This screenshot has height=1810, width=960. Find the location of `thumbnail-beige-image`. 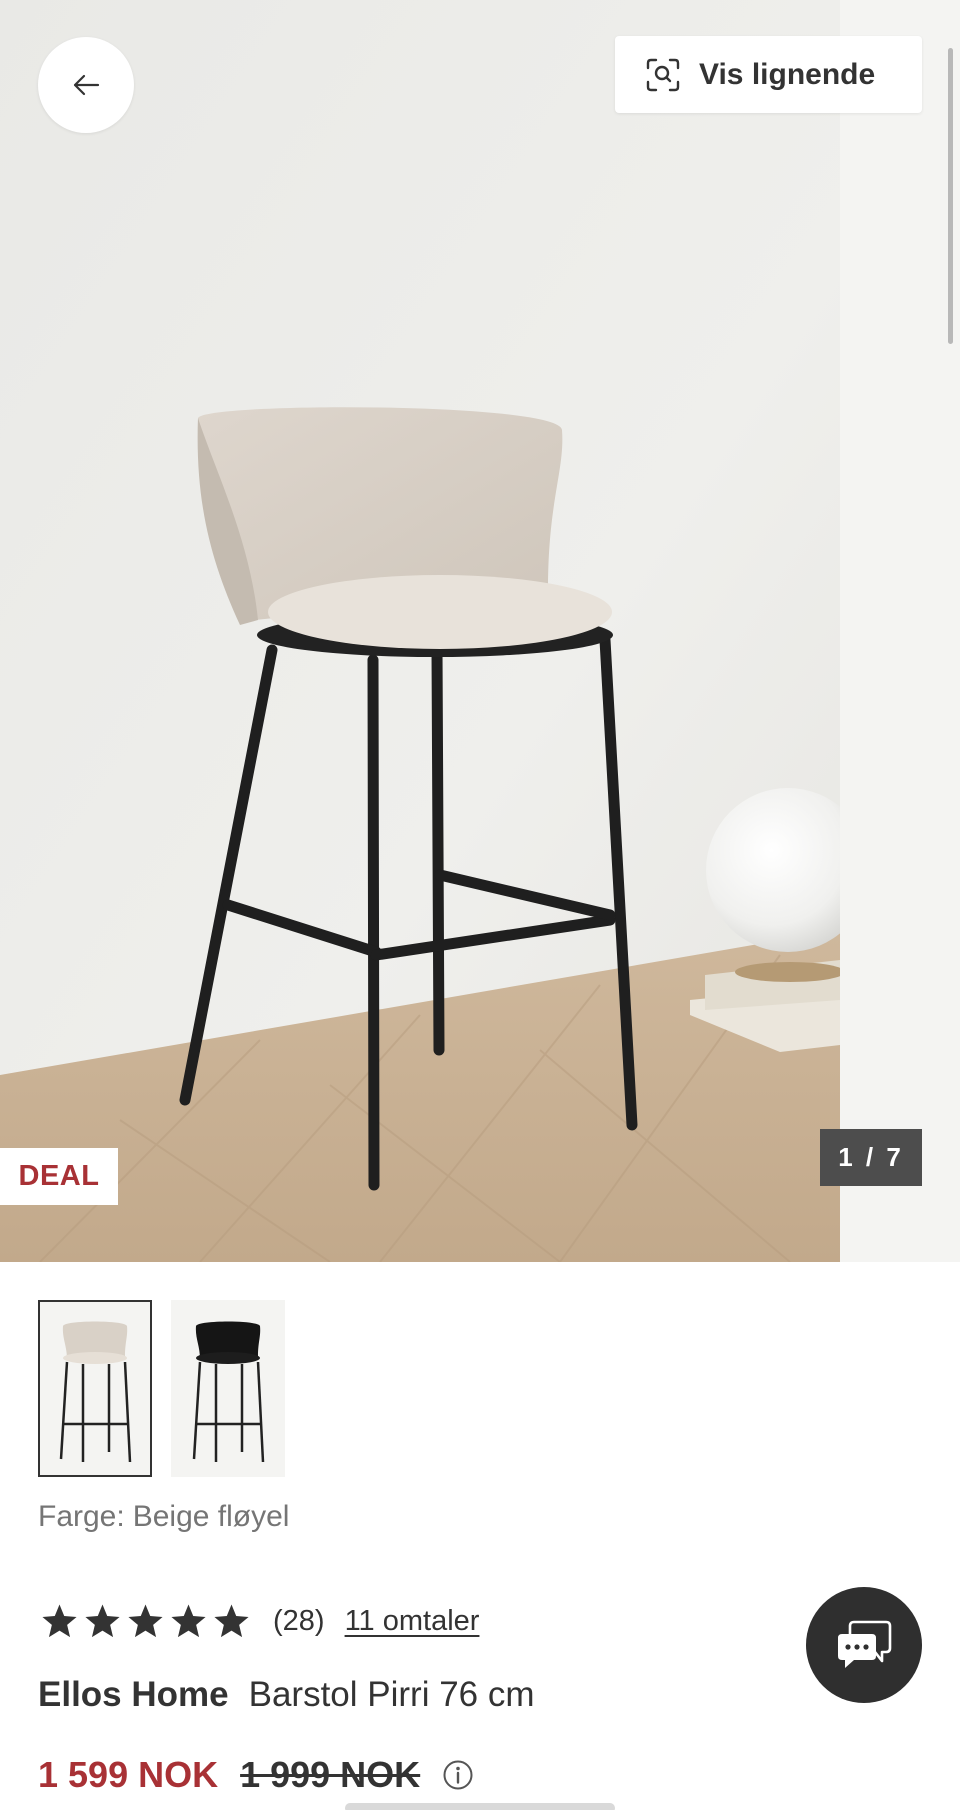

thumbnail-beige-image is located at coordinates (95, 1391).